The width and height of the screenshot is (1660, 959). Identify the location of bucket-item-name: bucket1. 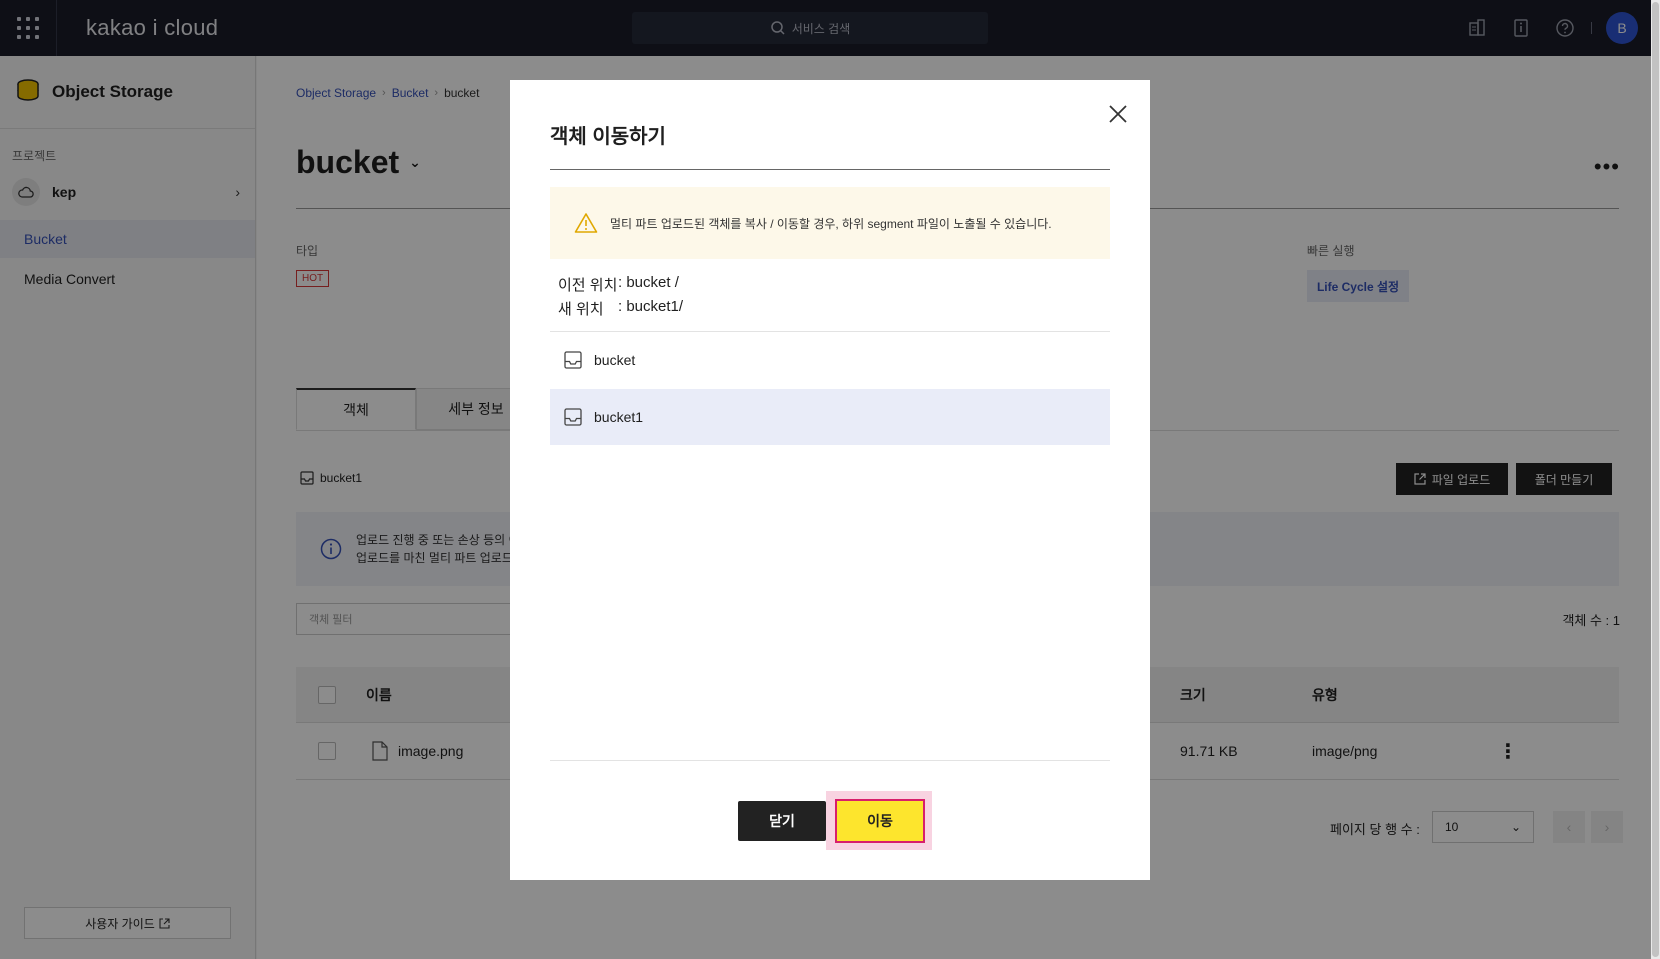
(619, 417).